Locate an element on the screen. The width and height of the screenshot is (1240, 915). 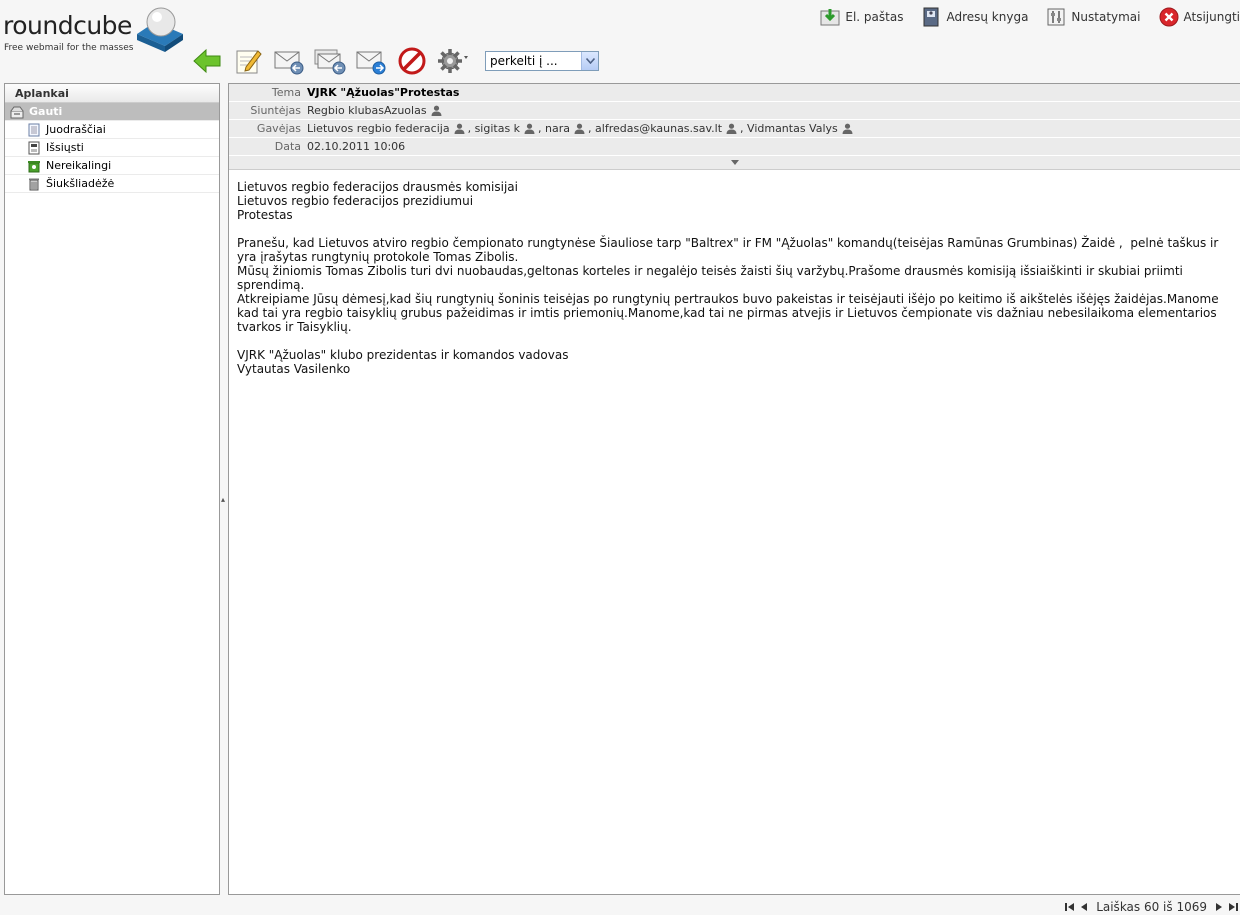
junk-icon is located at coordinates (34, 166).